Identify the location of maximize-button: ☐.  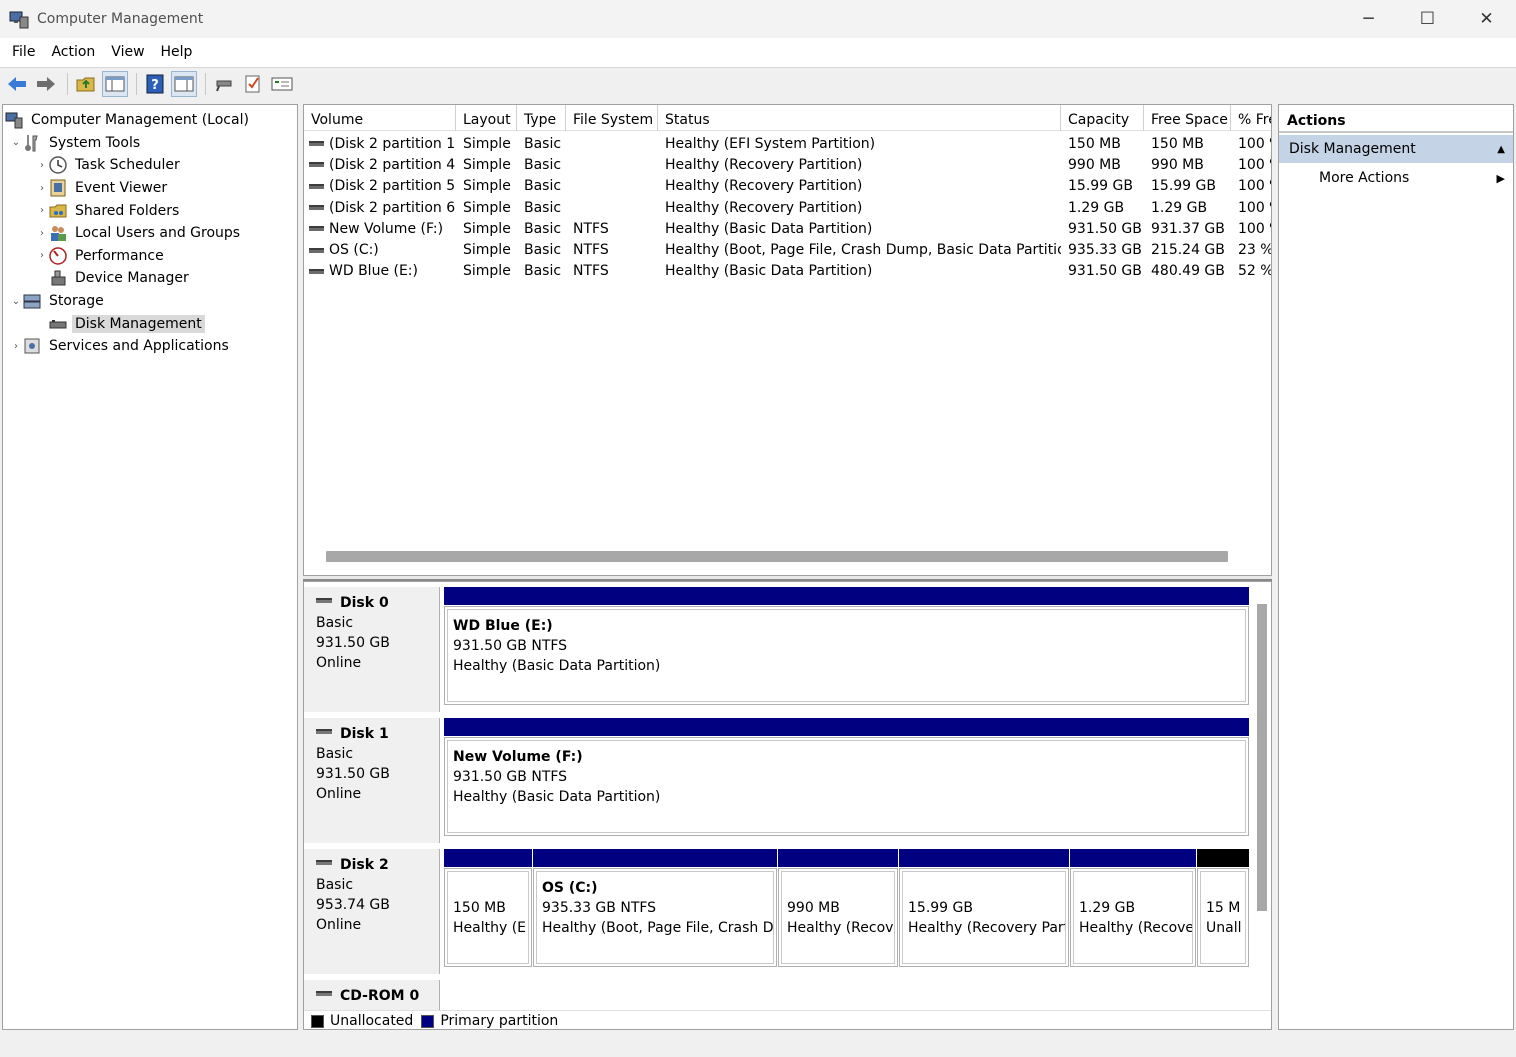
(1427, 19).